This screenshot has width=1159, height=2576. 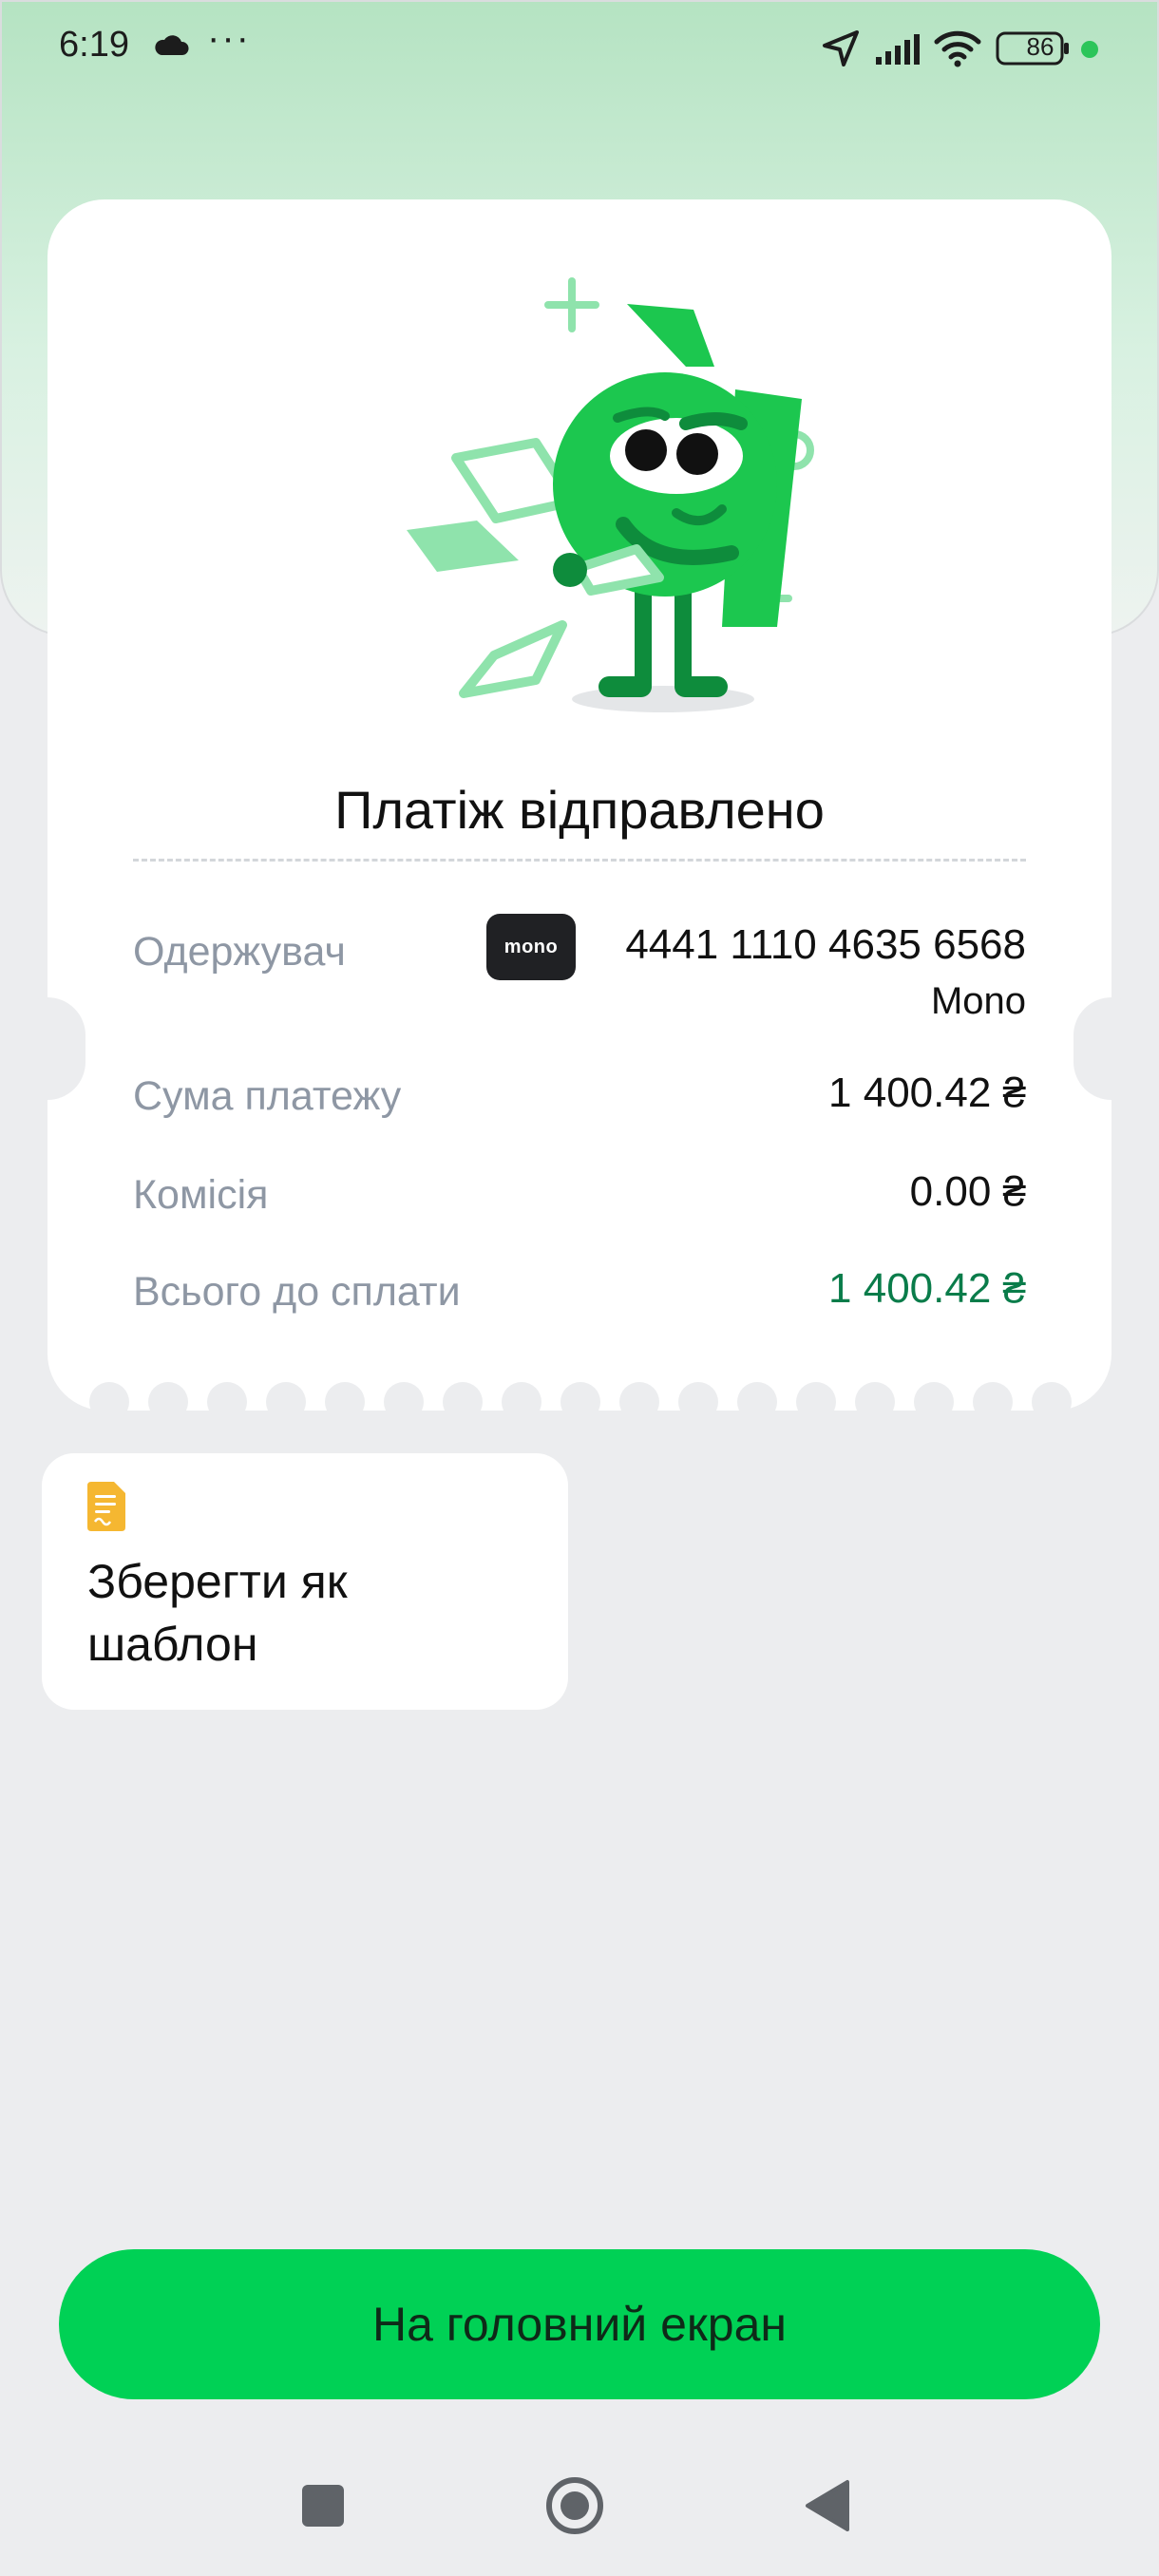 What do you see at coordinates (94, 45) in the screenshot?
I see `status-time: 6:19` at bounding box center [94, 45].